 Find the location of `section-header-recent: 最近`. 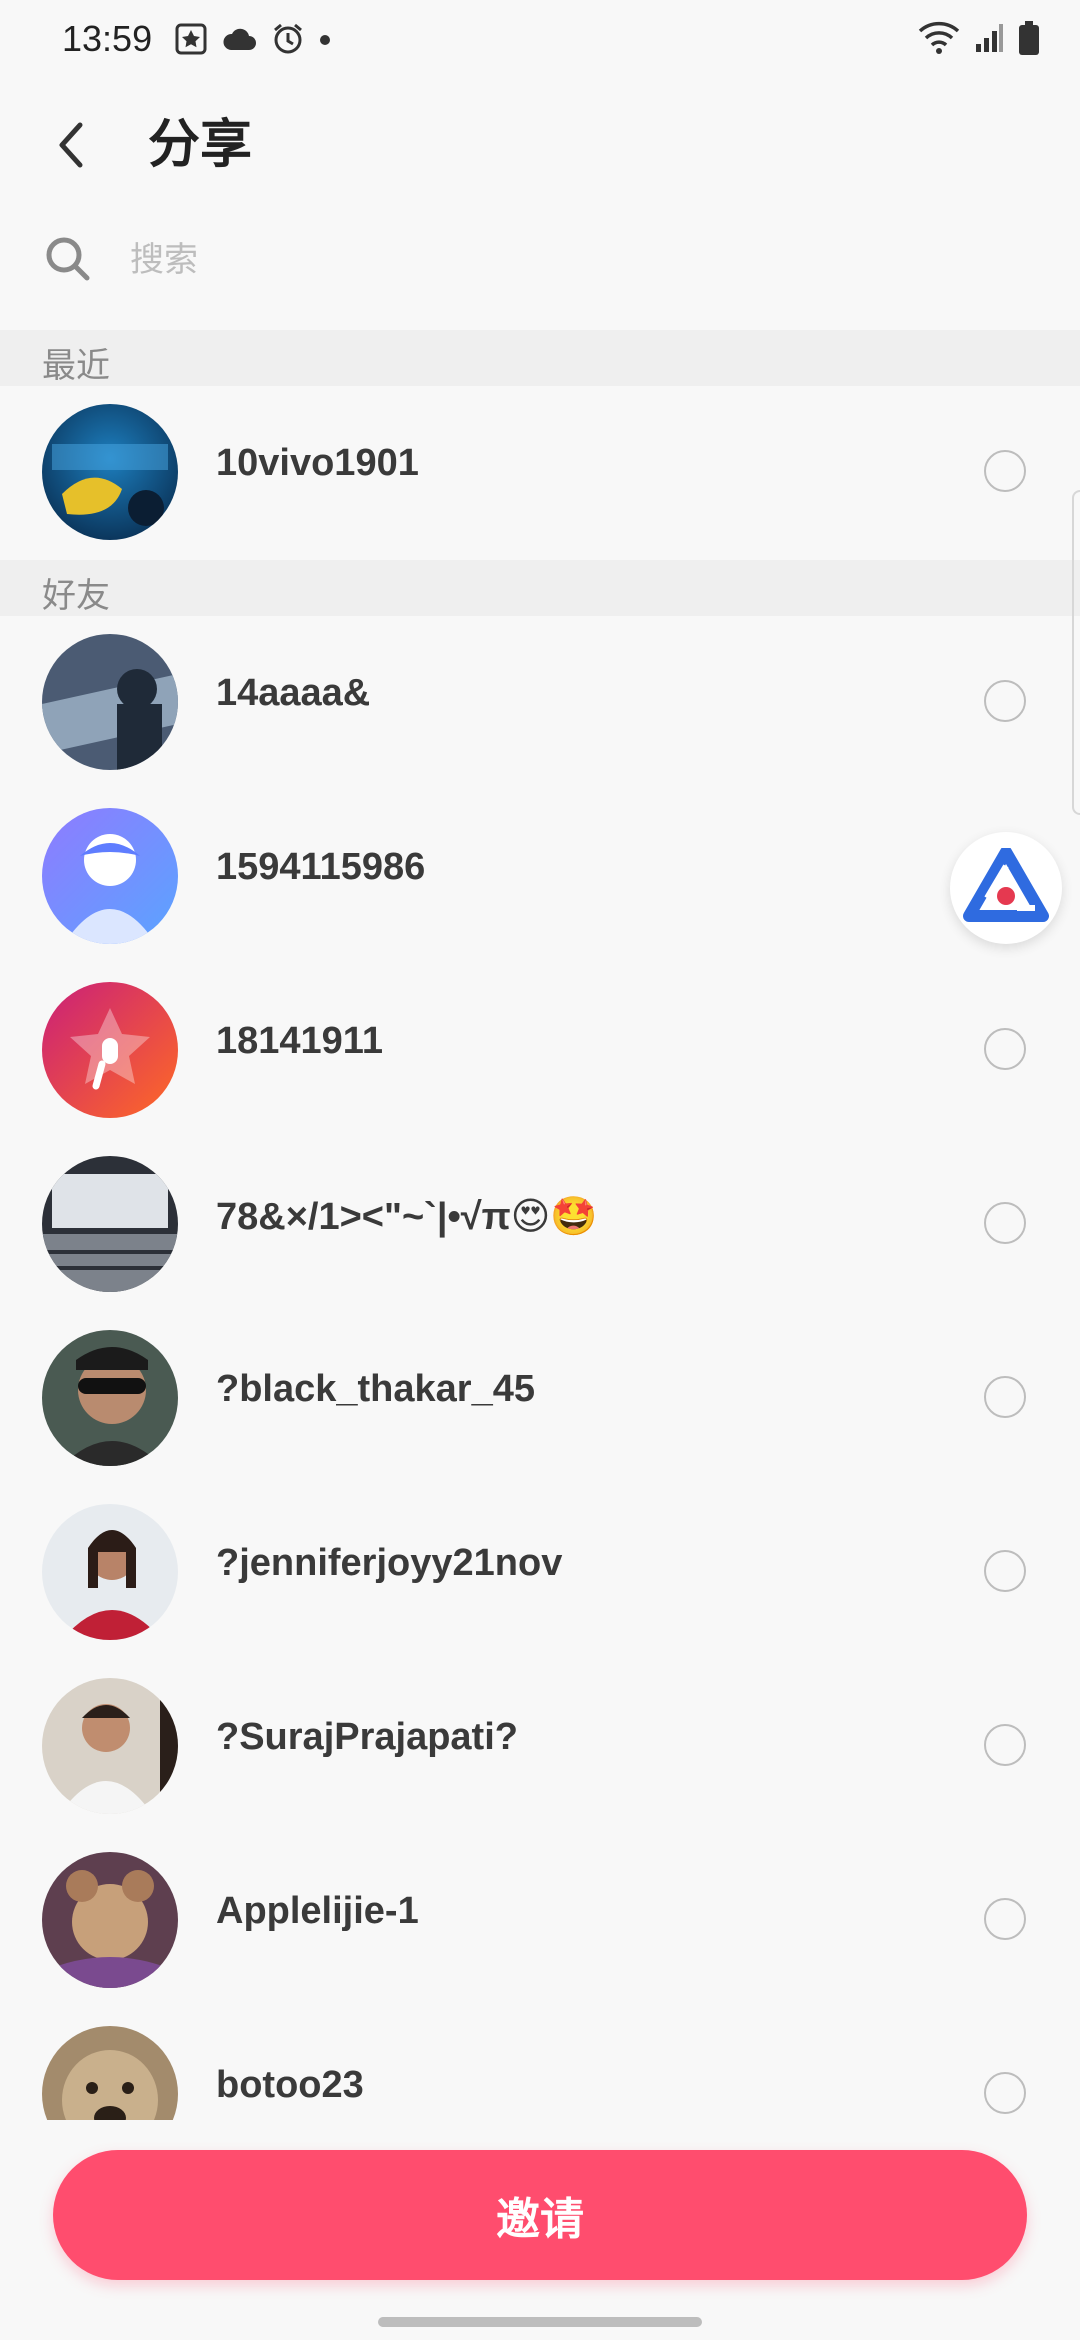

section-header-recent: 最近 is located at coordinates (540, 358).